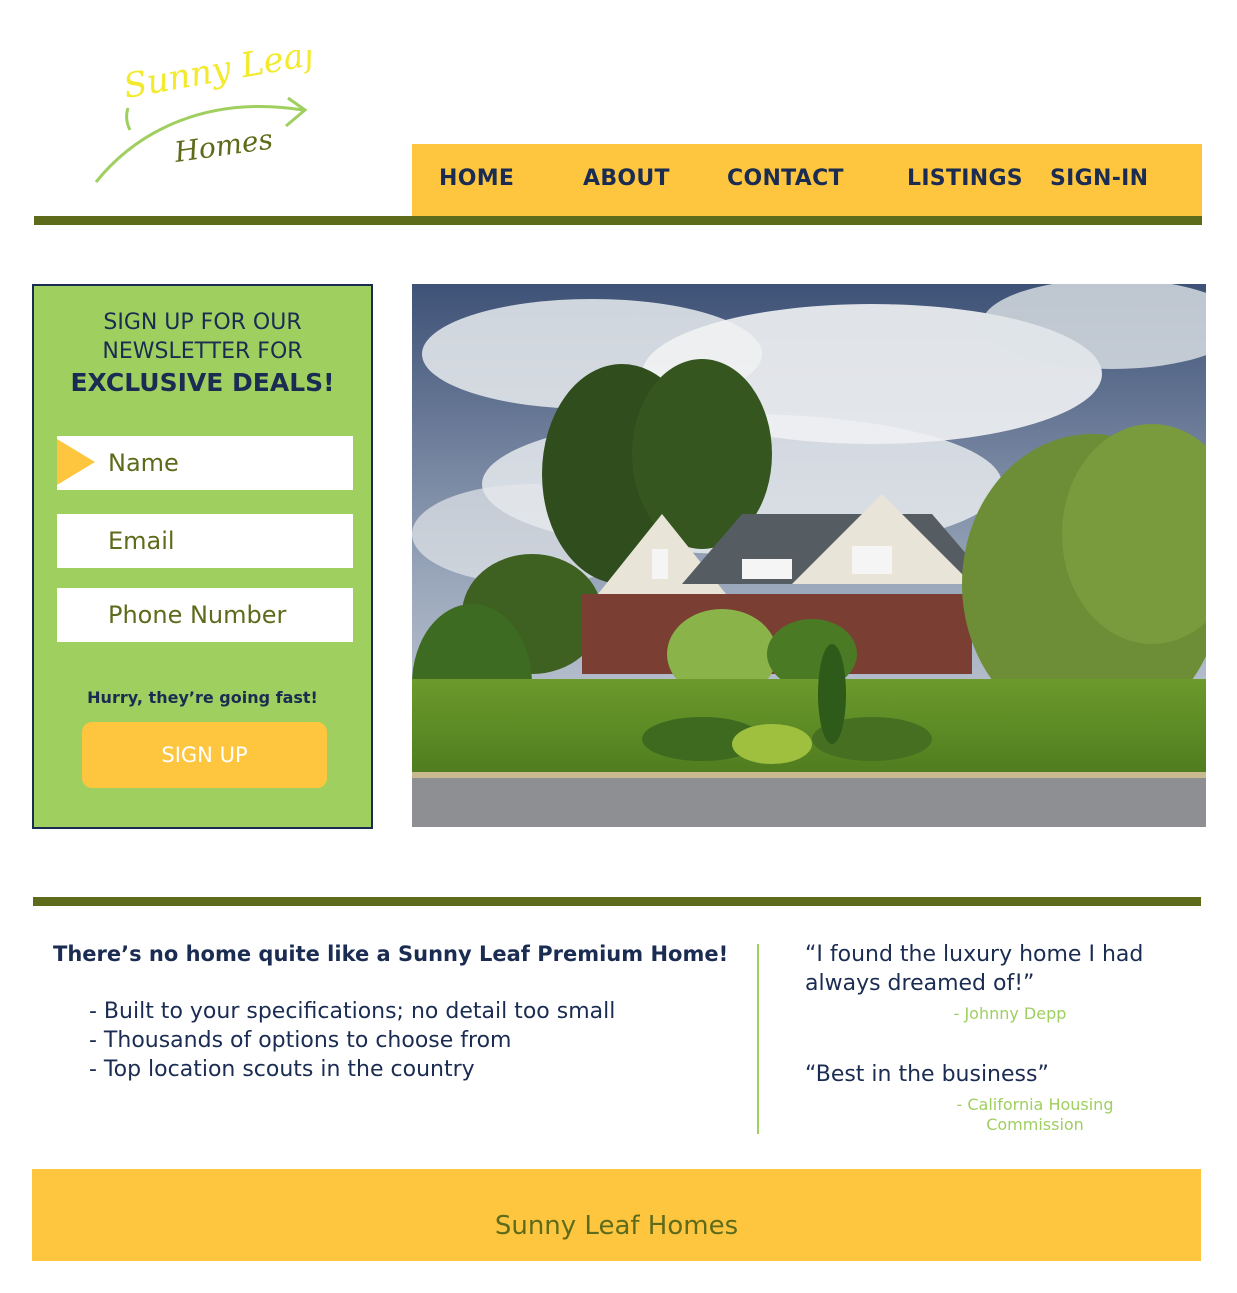  I want to click on urgency-text: Hurry, they’re going fast!, so click(202, 697).